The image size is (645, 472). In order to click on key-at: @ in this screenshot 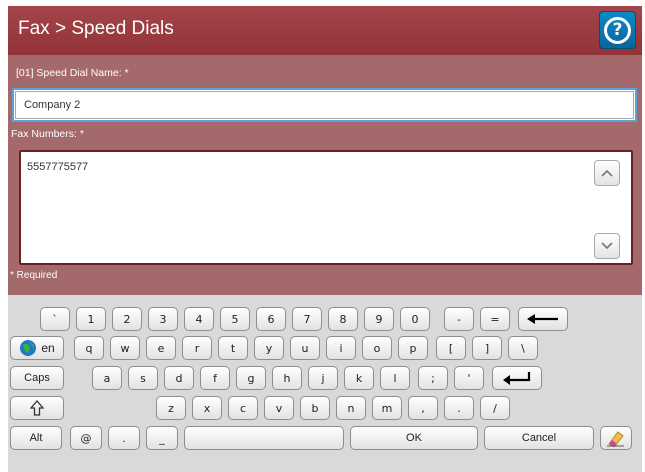, I will do `click(86, 438)`.